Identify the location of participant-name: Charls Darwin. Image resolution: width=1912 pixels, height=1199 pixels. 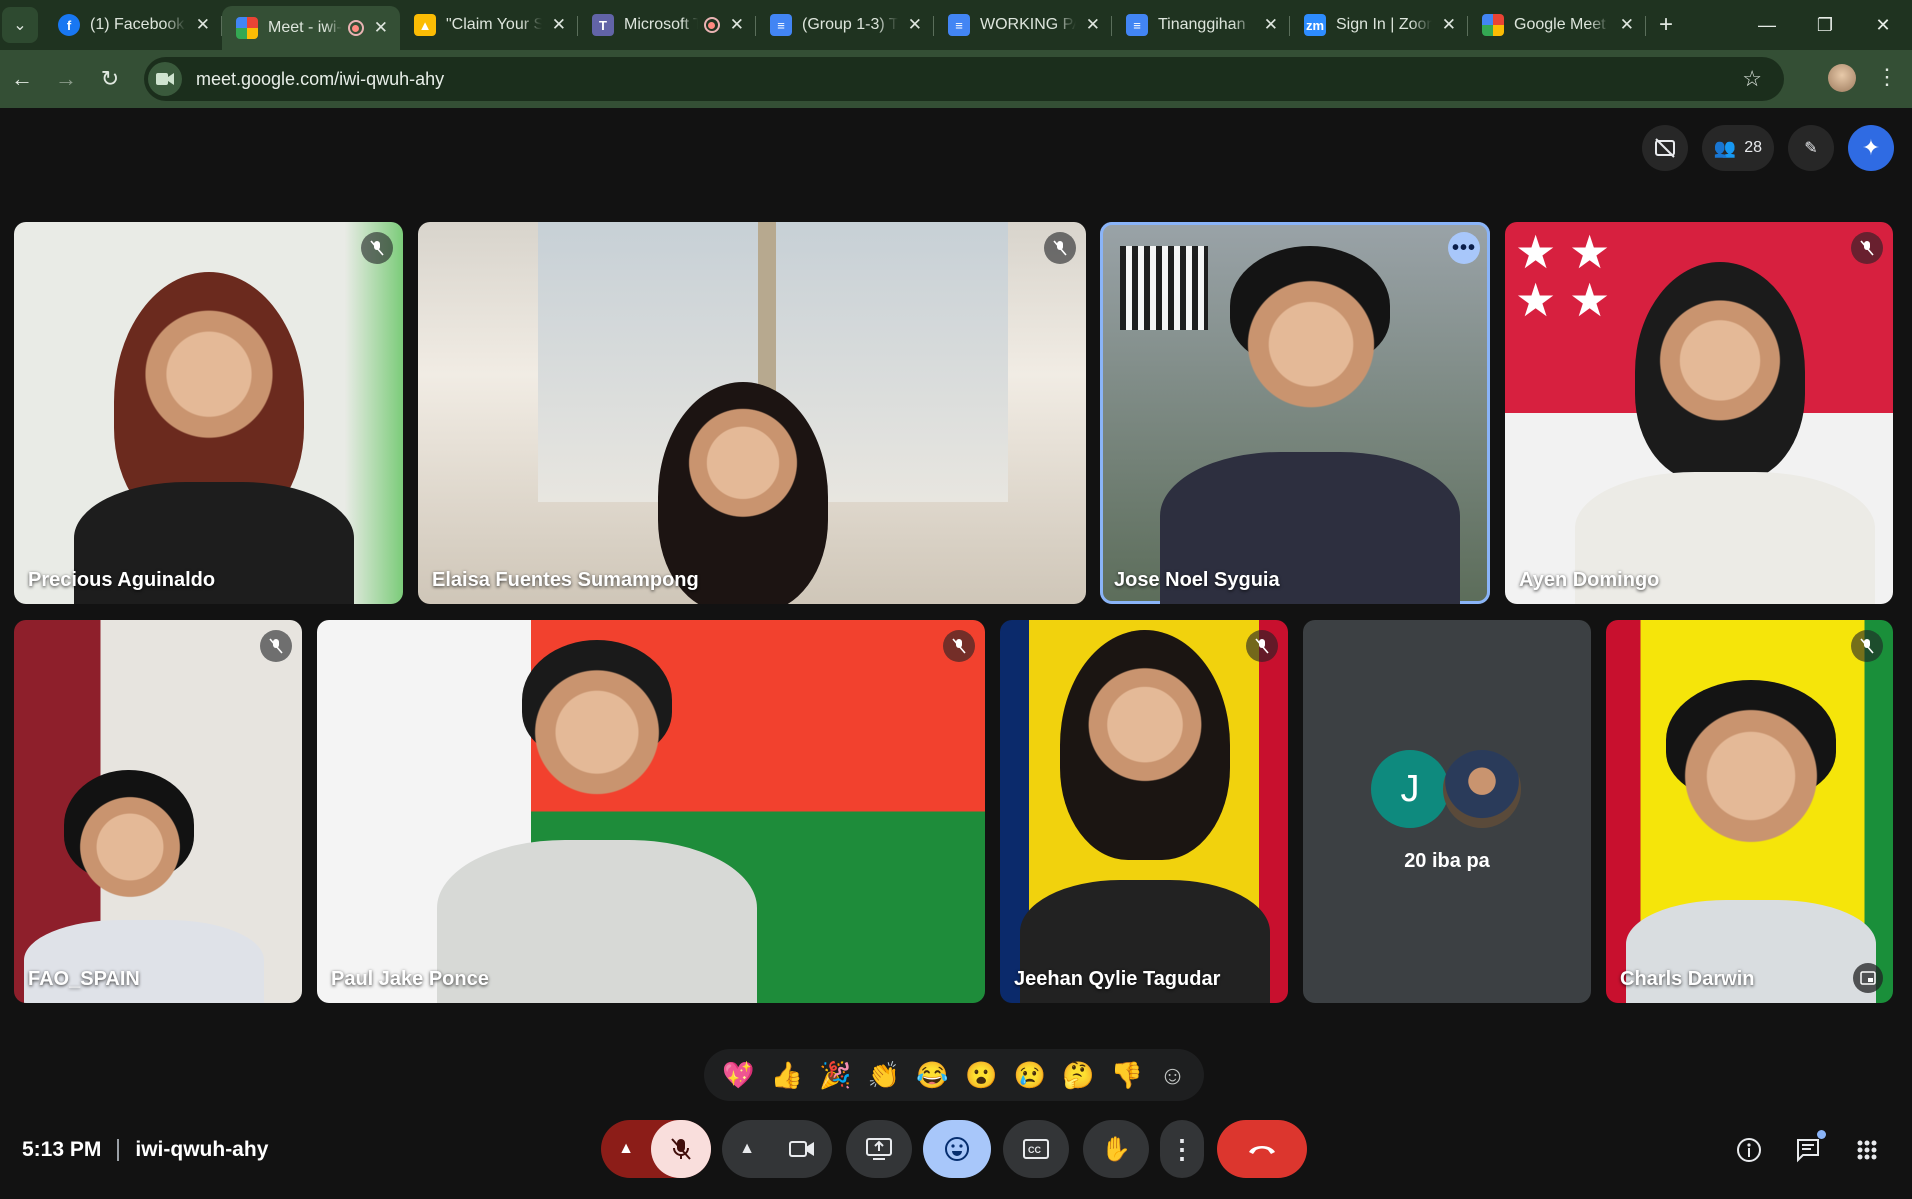
(1687, 979).